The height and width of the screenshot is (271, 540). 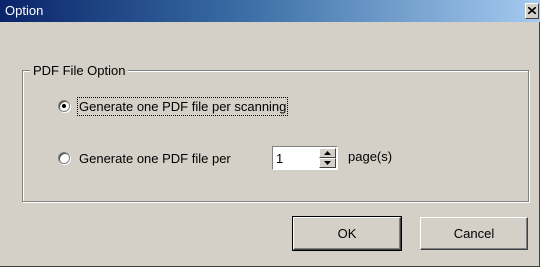 I want to click on cancel-button: Cancel, so click(x=474, y=233).